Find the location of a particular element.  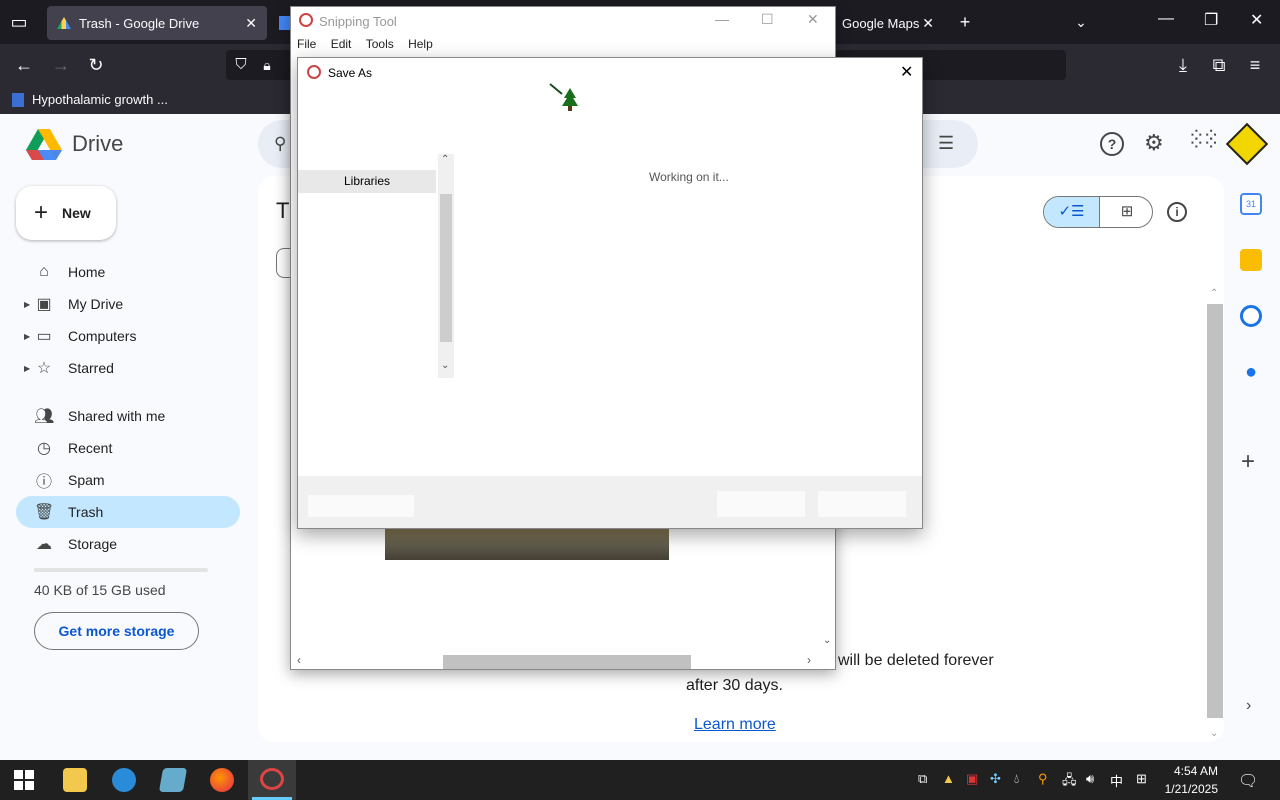

apps-grid-icon: ⁘⁘ ⁘⁘ is located at coordinates (1203, 140).